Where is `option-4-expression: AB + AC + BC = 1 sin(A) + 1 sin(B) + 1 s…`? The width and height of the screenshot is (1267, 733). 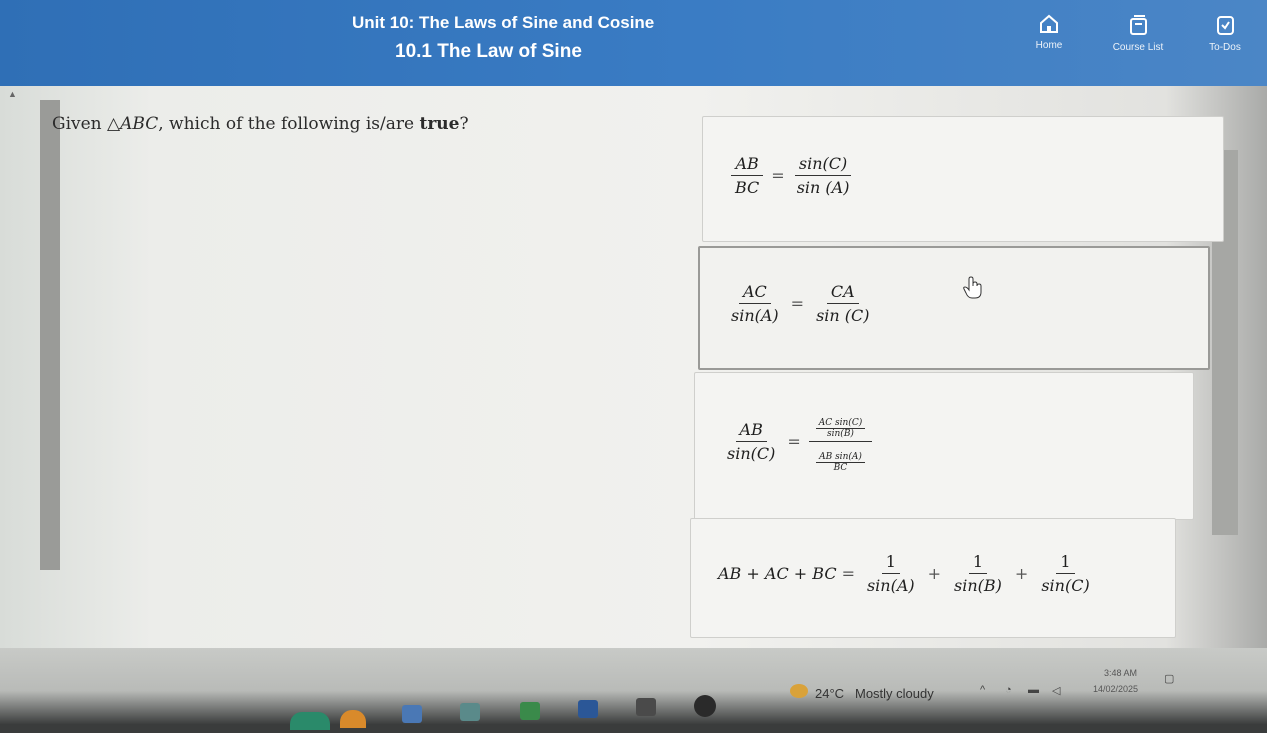
option-4-expression: AB + AC + BC = 1 sin(A) + 1 sin(B) + 1 s… is located at coordinates (907, 573).